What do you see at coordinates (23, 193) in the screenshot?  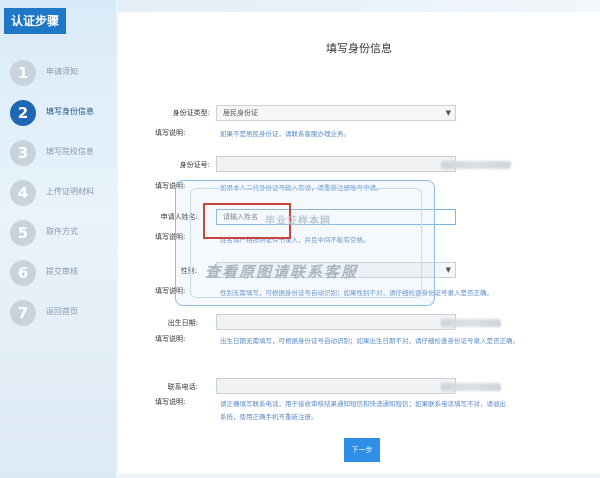 I see `step-number: 4` at bounding box center [23, 193].